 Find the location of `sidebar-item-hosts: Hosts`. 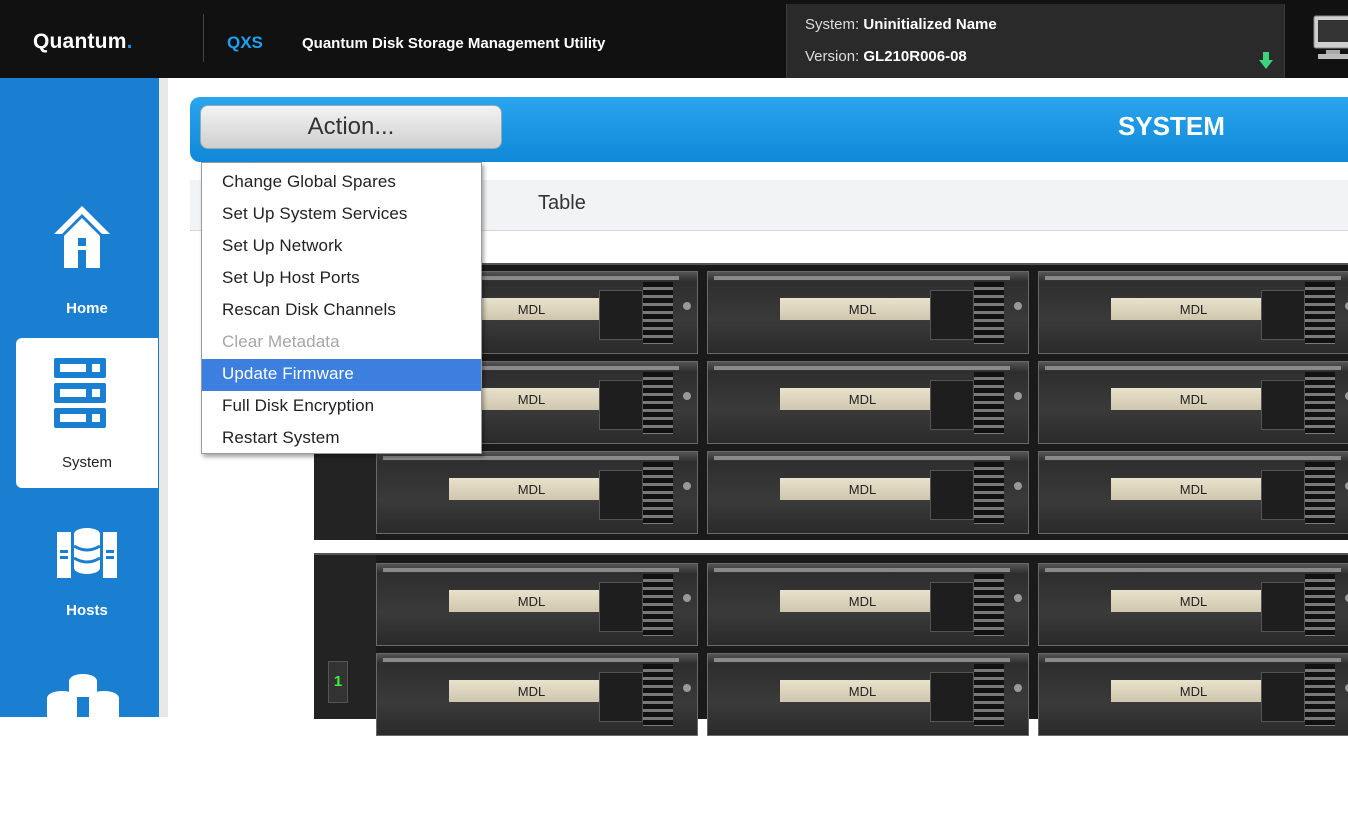

sidebar-item-hosts: Hosts is located at coordinates (87, 587).